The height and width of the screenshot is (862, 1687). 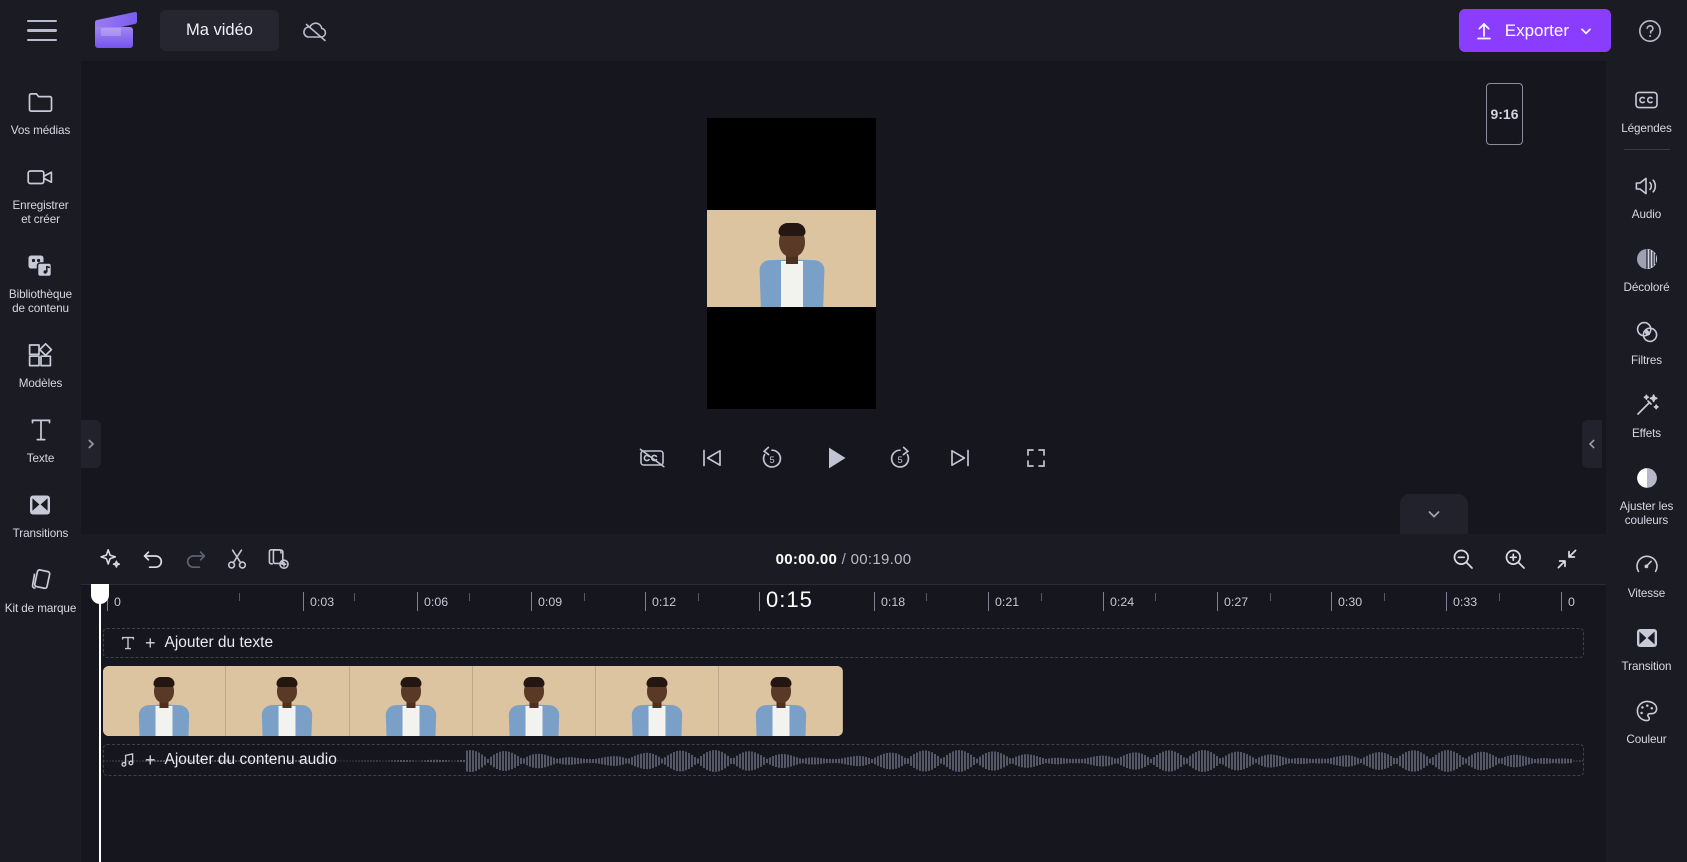 What do you see at coordinates (1647, 478) in the screenshot?
I see `contrast-half-circle-icon` at bounding box center [1647, 478].